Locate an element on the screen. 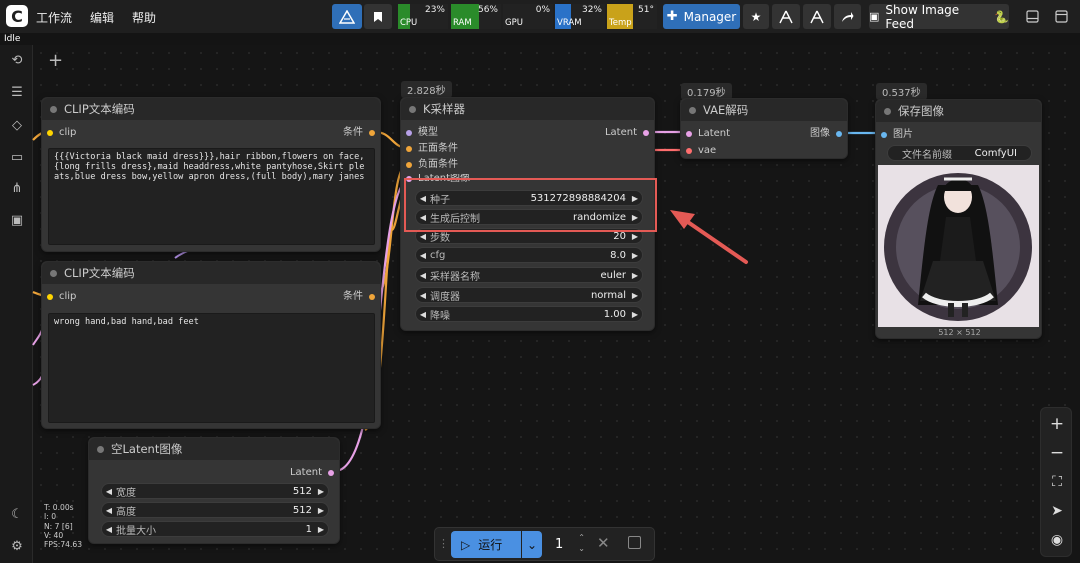 Image resolution: width=1080 pixels, height=563 pixels. run-mode-dropdown: ⌄ is located at coordinates (532, 544).